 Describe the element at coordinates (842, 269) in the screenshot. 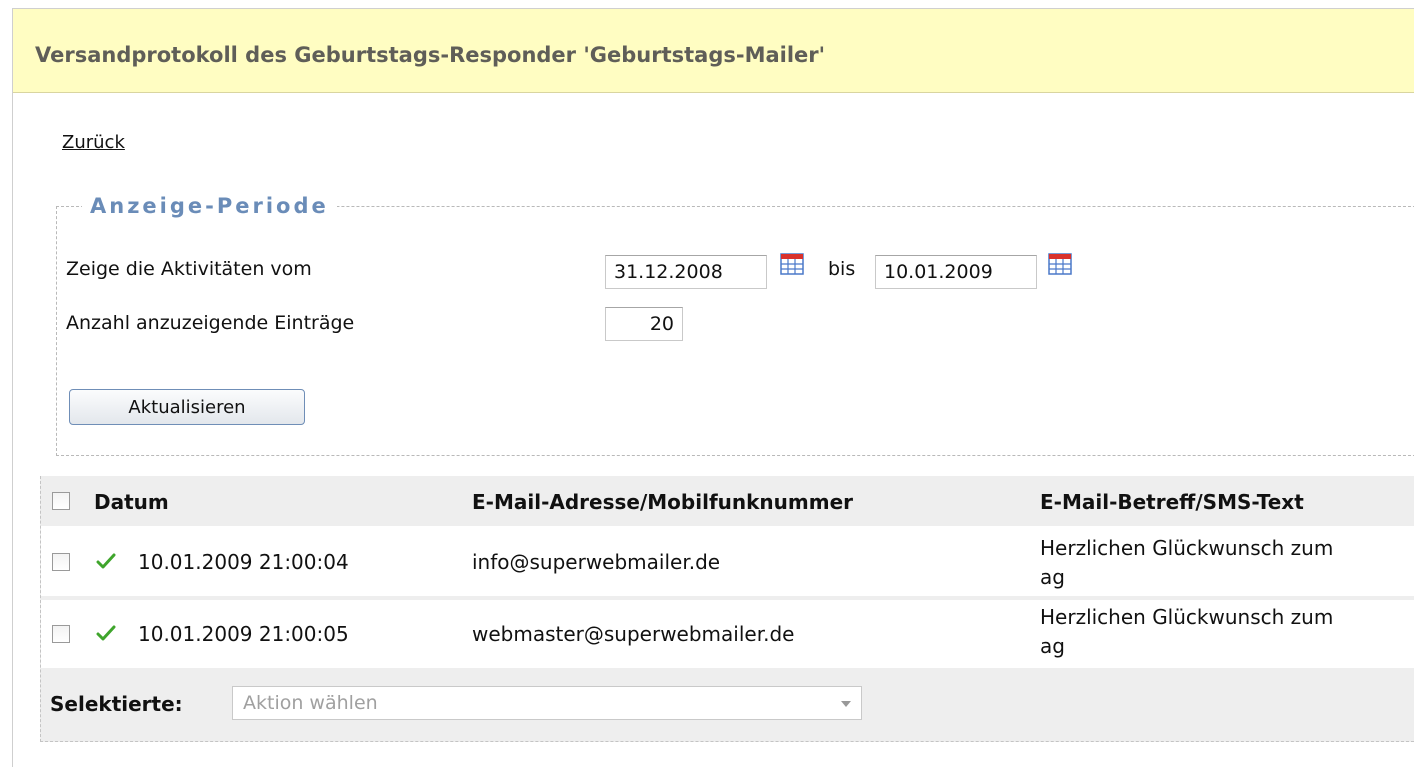

I see `to-label: bis` at that location.